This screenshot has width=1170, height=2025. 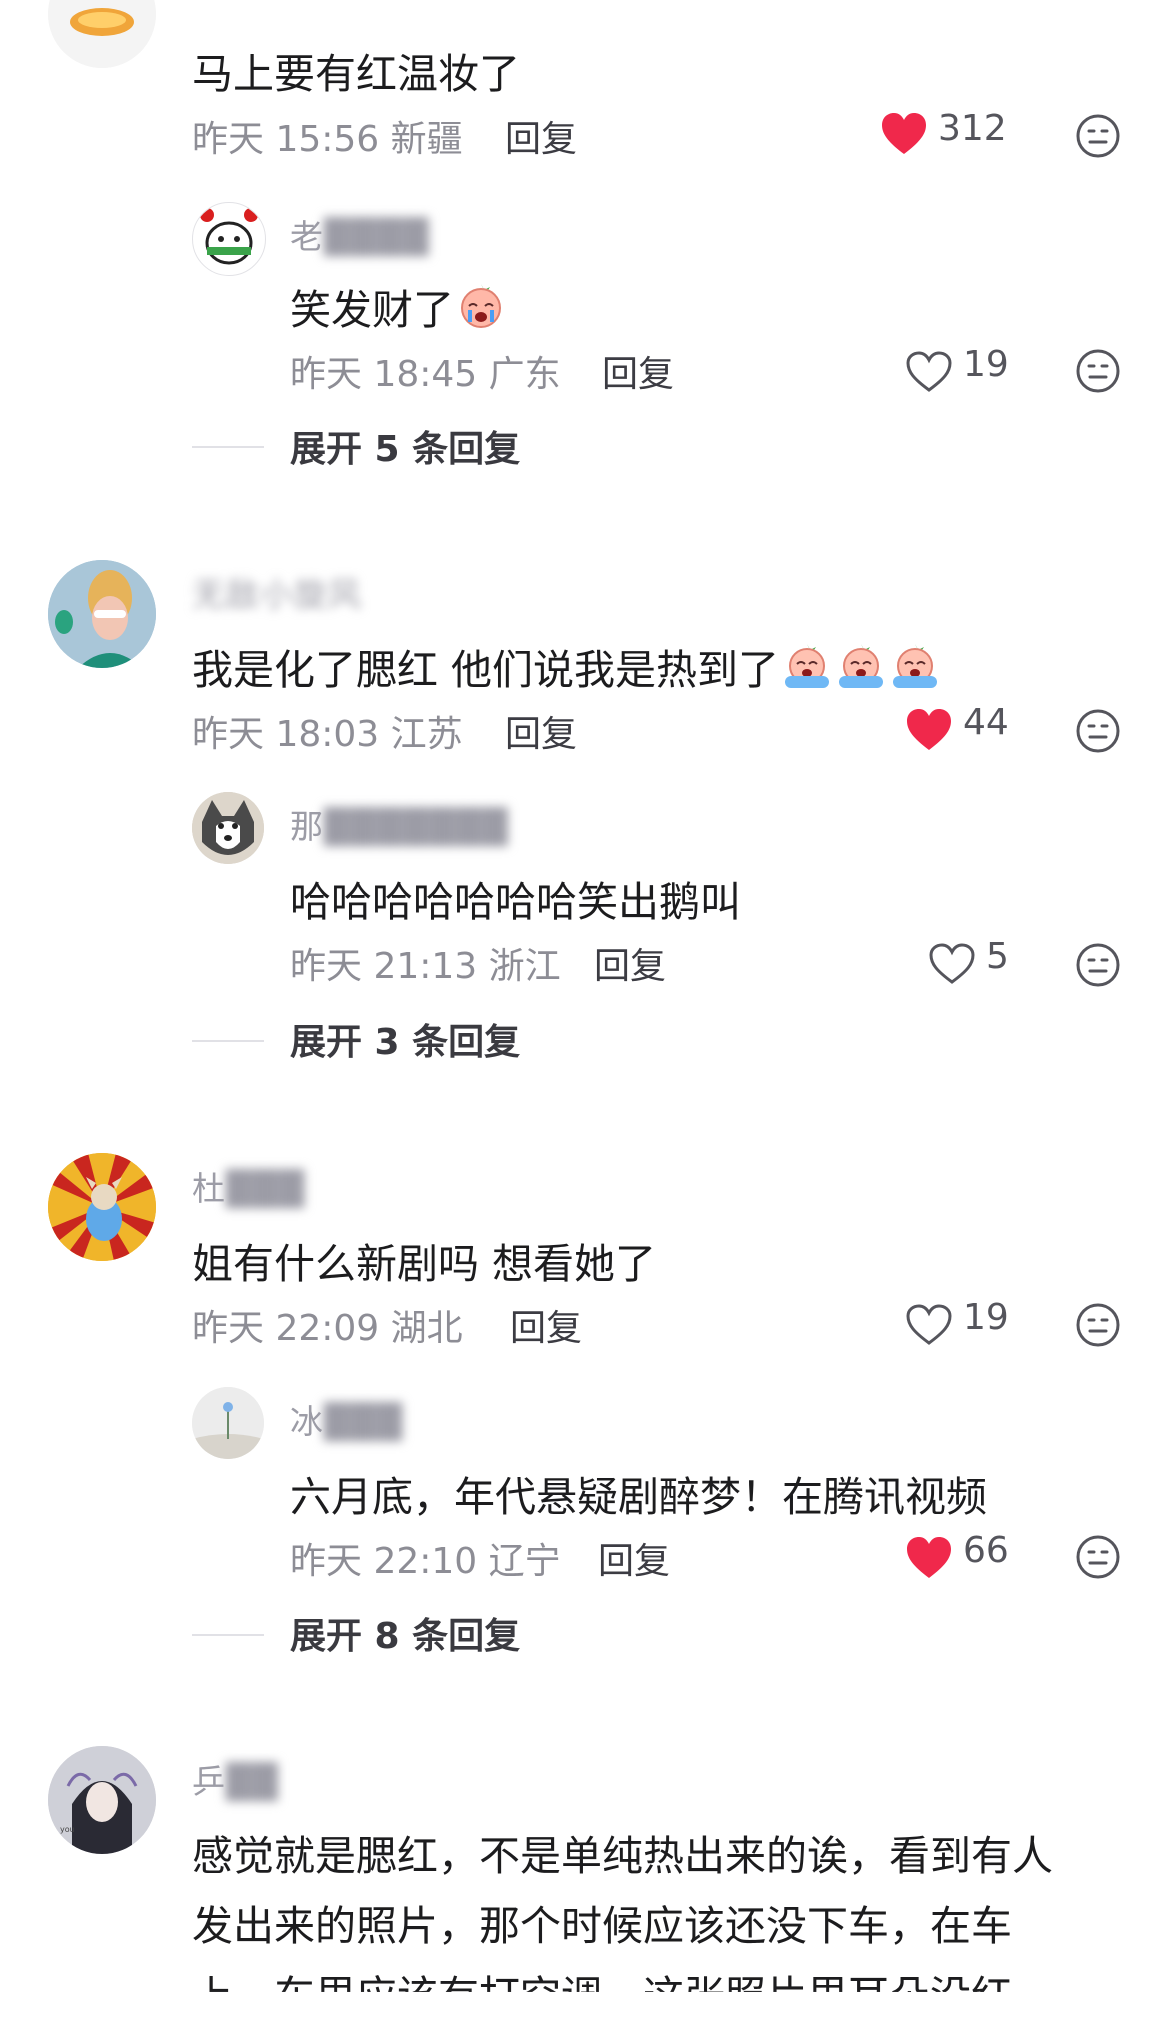 I want to click on reply-user-name: 那███████, so click(x=399, y=824).